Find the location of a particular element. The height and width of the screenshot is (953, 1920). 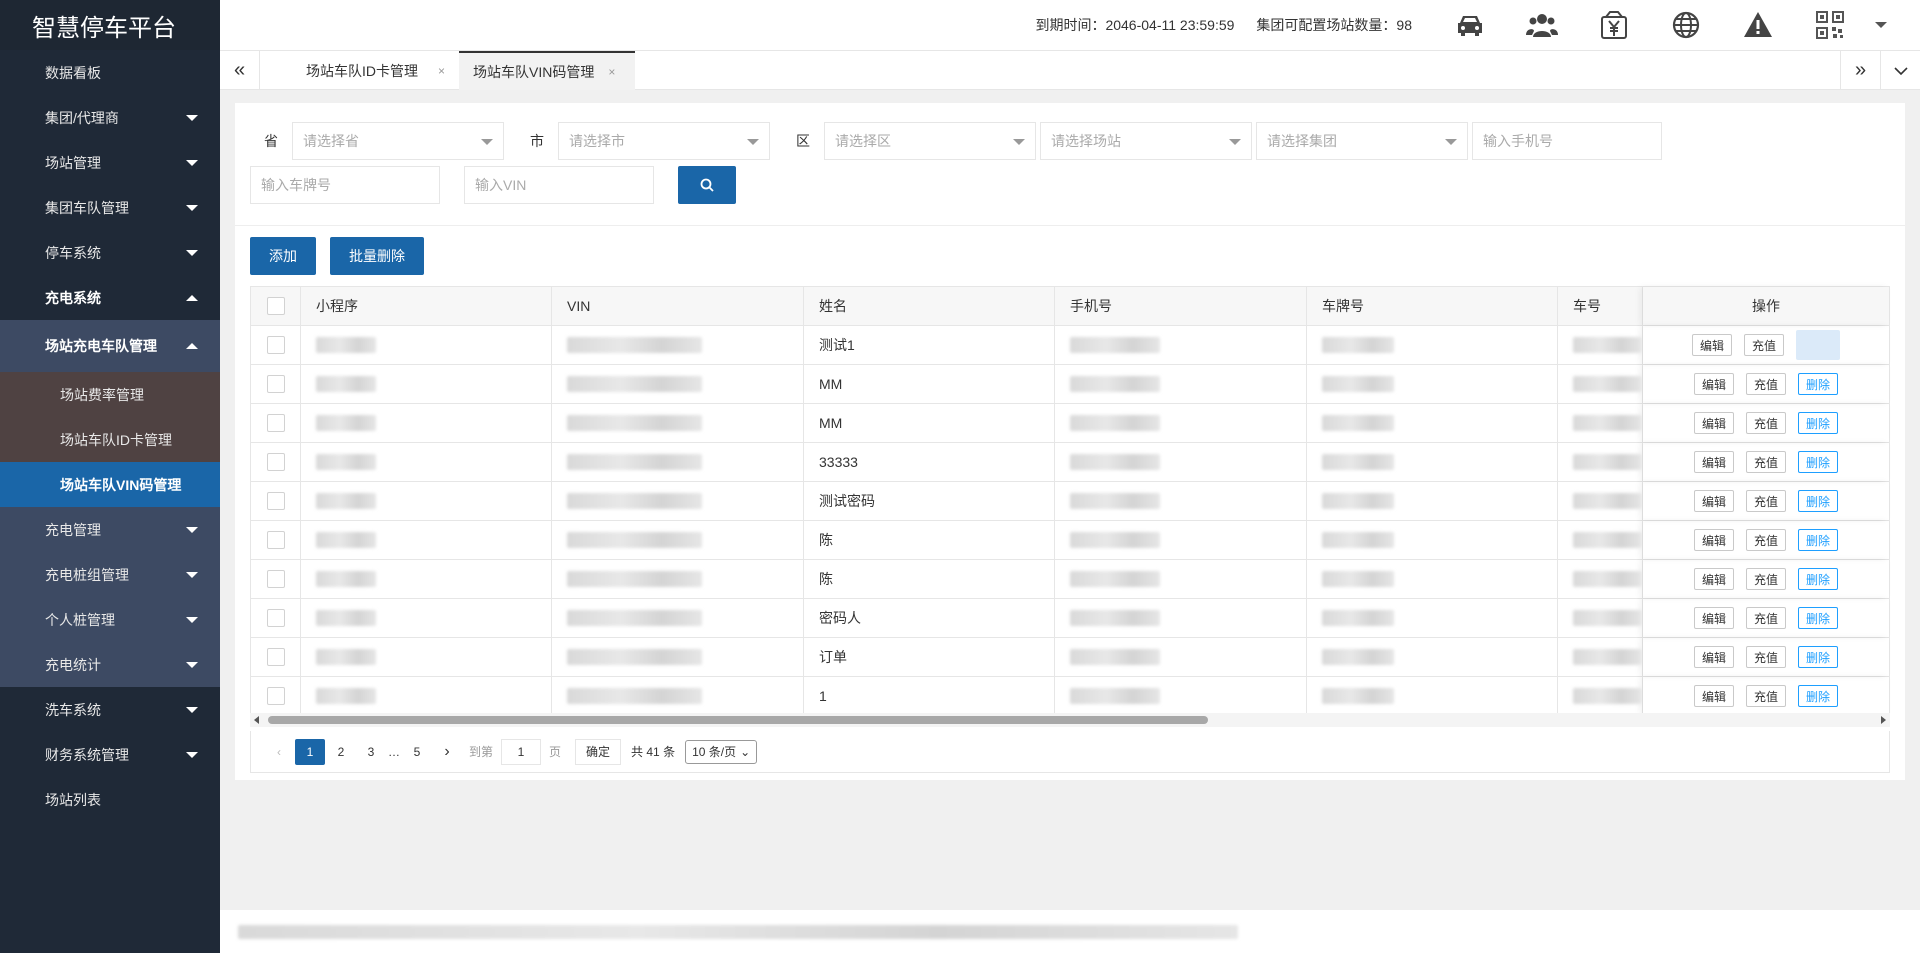

sidebar-item-station: 场站管理 is located at coordinates (110, 162).